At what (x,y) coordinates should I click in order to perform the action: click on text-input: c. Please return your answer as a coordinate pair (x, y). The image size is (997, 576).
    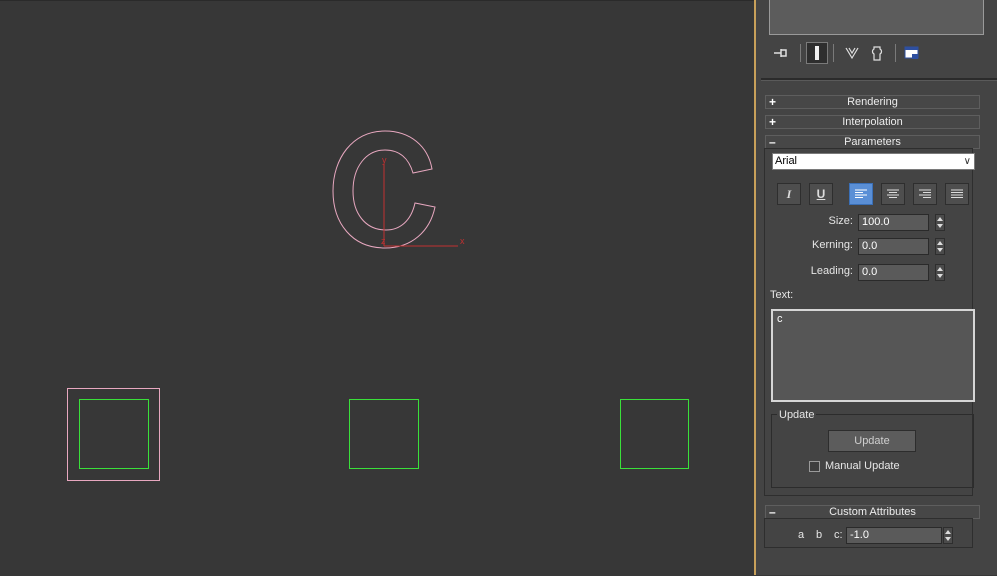
    Looking at the image, I should click on (873, 355).